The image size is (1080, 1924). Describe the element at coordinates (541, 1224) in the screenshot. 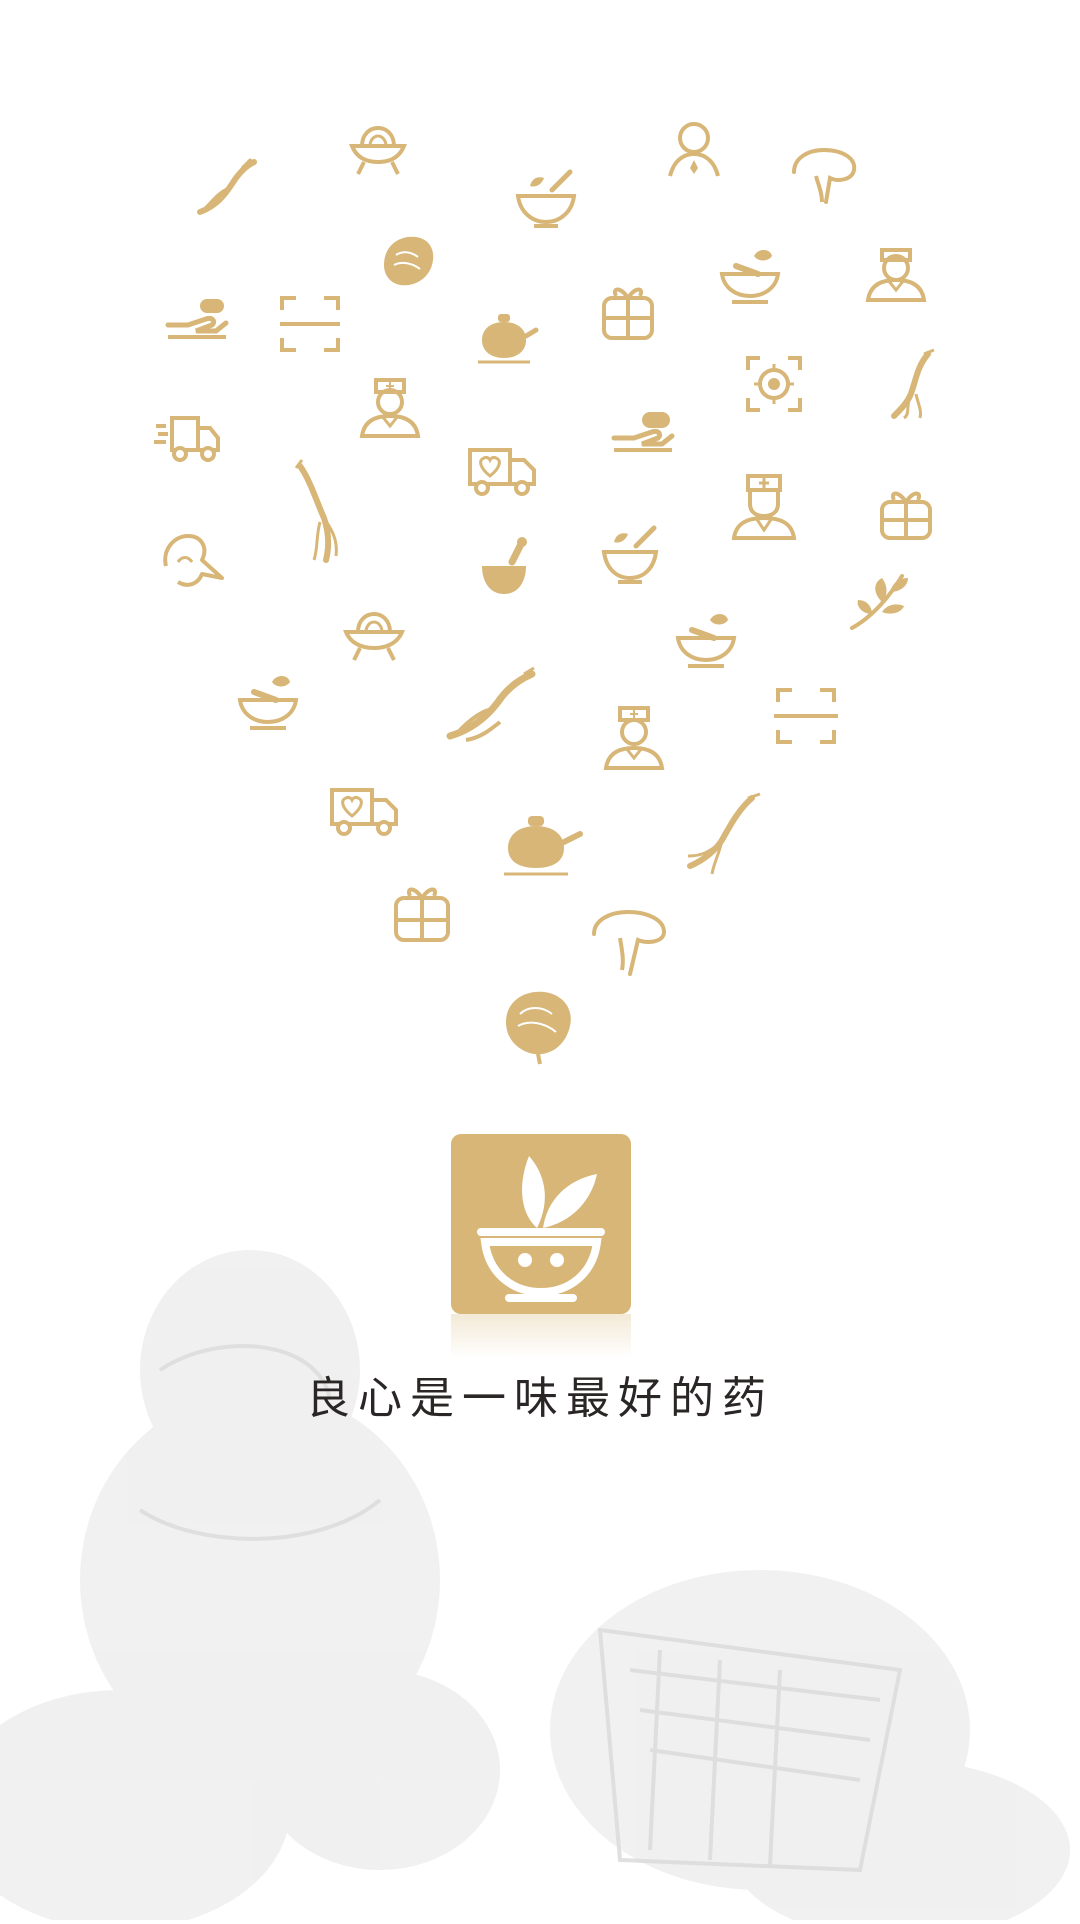

I see `app-logo` at that location.